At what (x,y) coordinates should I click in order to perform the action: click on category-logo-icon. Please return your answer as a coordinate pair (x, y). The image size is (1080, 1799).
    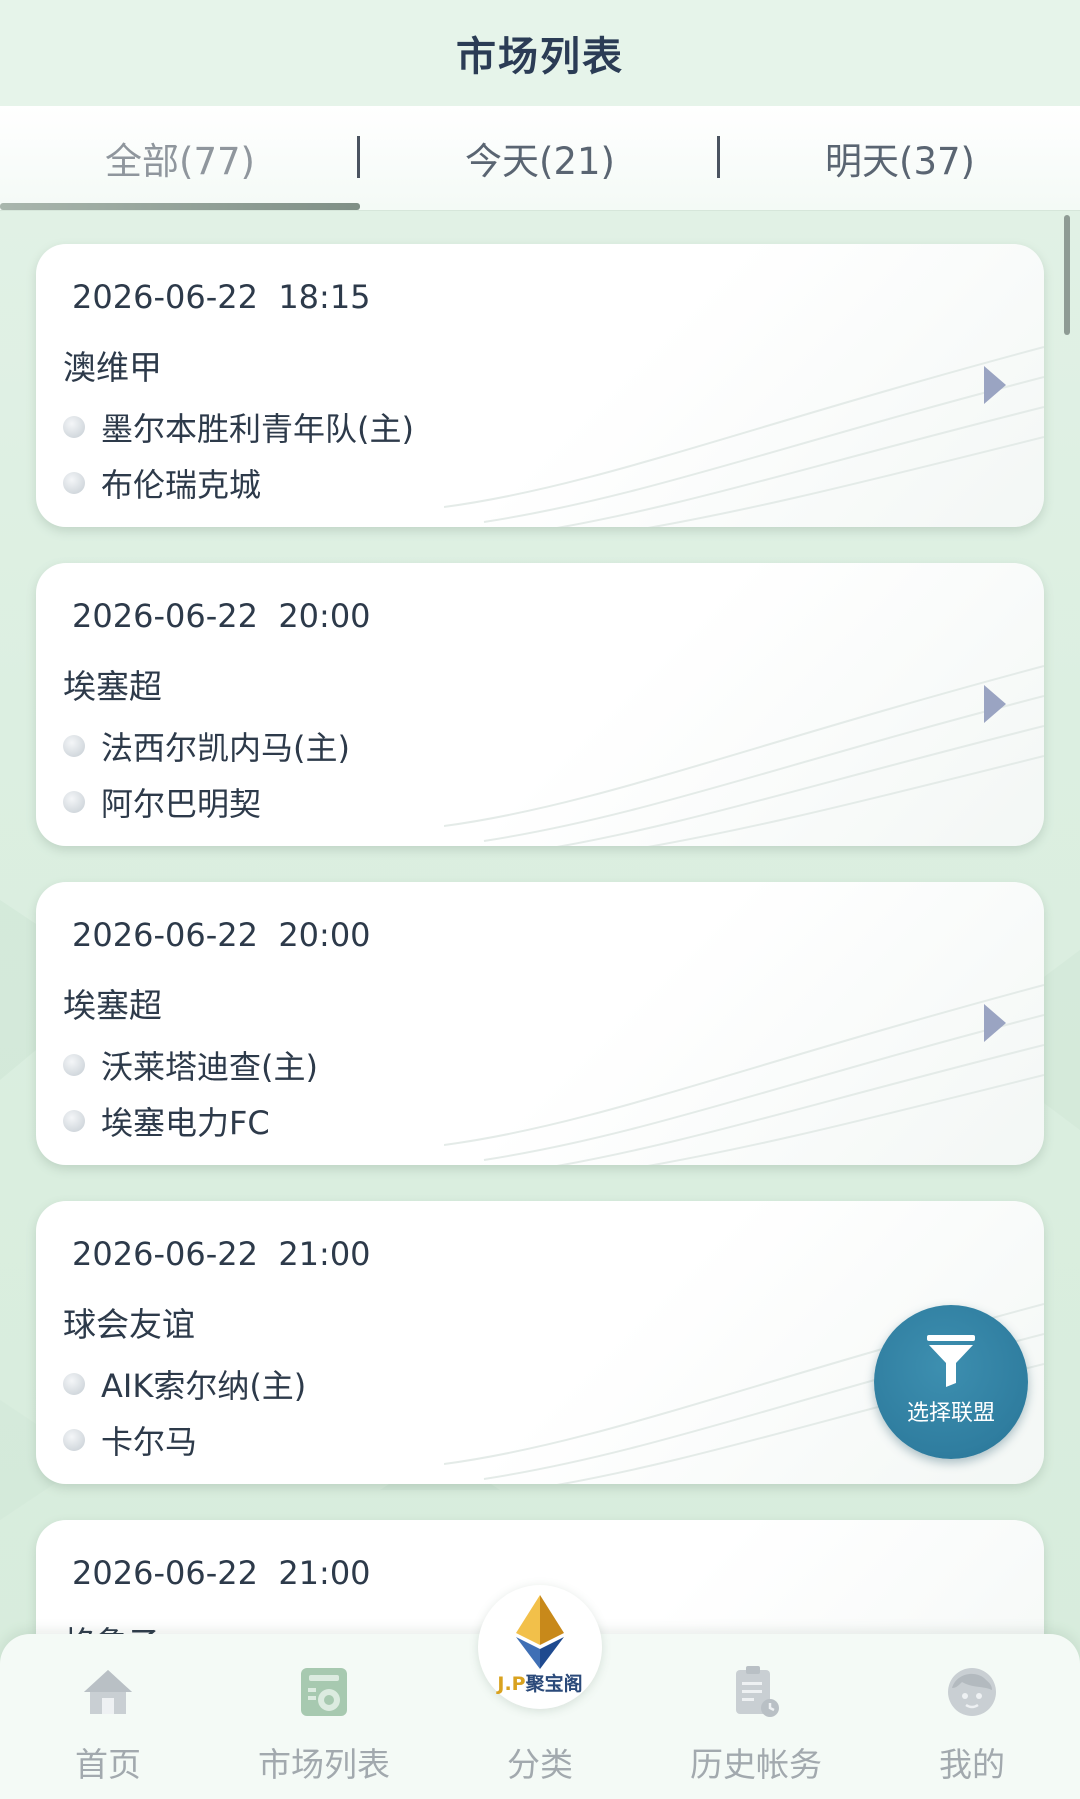
    Looking at the image, I should click on (540, 1632).